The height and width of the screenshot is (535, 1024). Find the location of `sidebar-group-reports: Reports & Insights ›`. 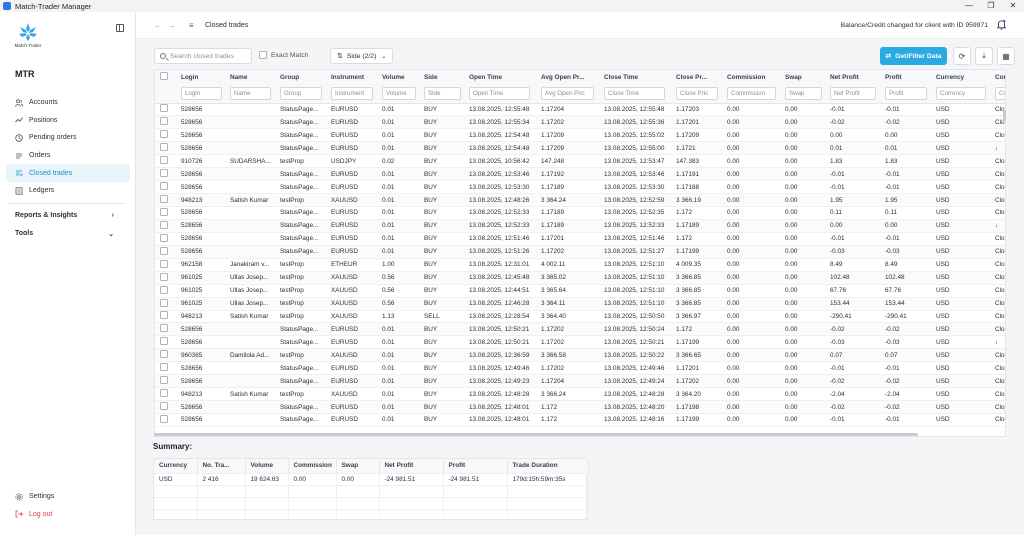

sidebar-group-reports: Reports & Insights › is located at coordinates (68, 216).